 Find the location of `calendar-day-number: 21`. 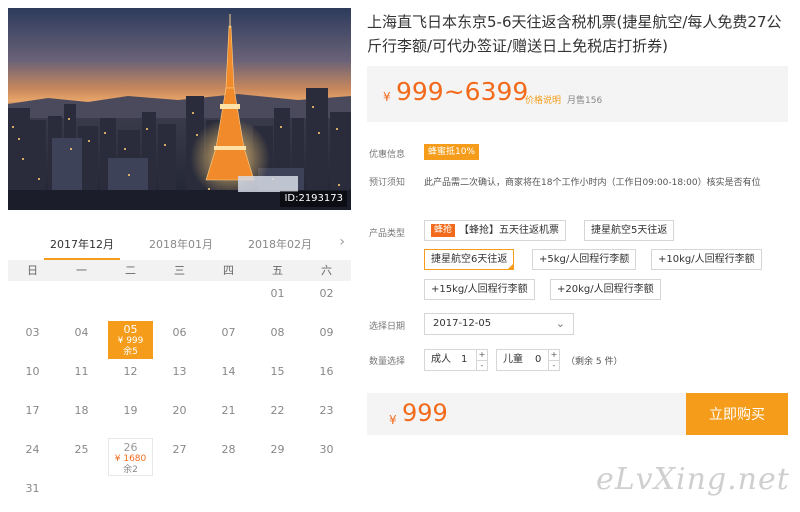

calendar-day-number: 21 is located at coordinates (228, 410).